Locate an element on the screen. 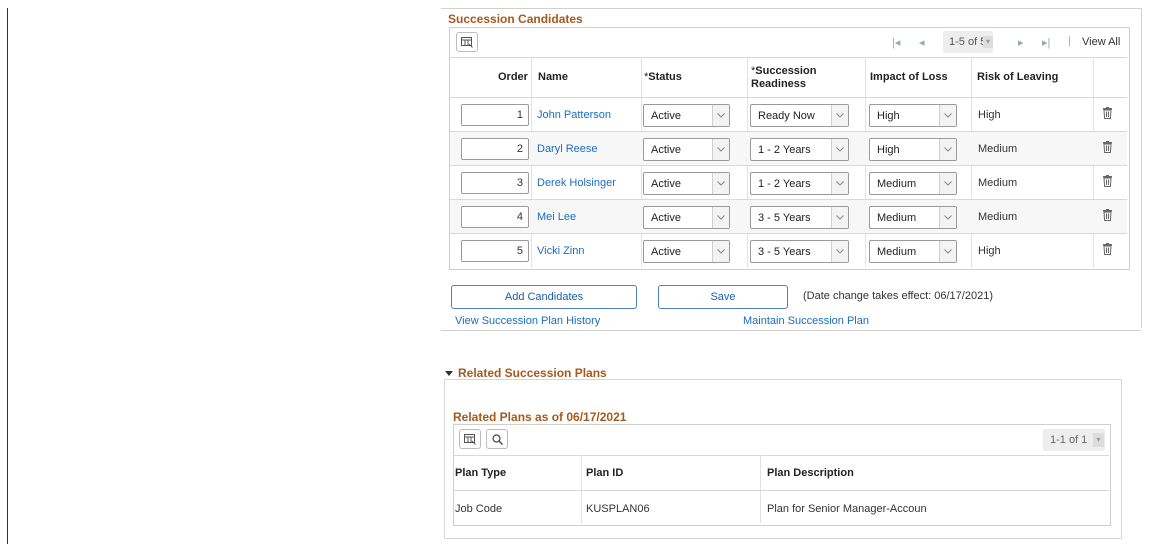  related-row-range-select: 1-1 of 1 ▾ is located at coordinates (1074, 440).